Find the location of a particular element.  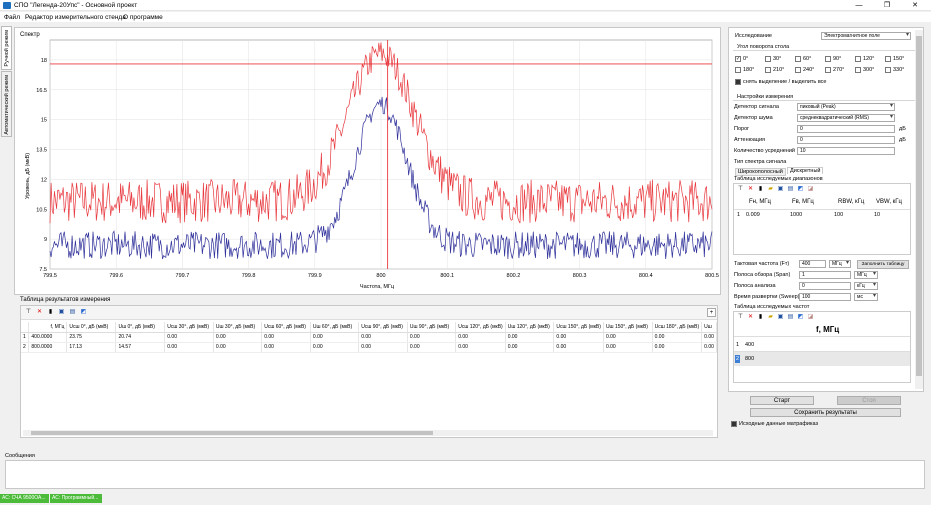

angle-label: 330° is located at coordinates (899, 70).